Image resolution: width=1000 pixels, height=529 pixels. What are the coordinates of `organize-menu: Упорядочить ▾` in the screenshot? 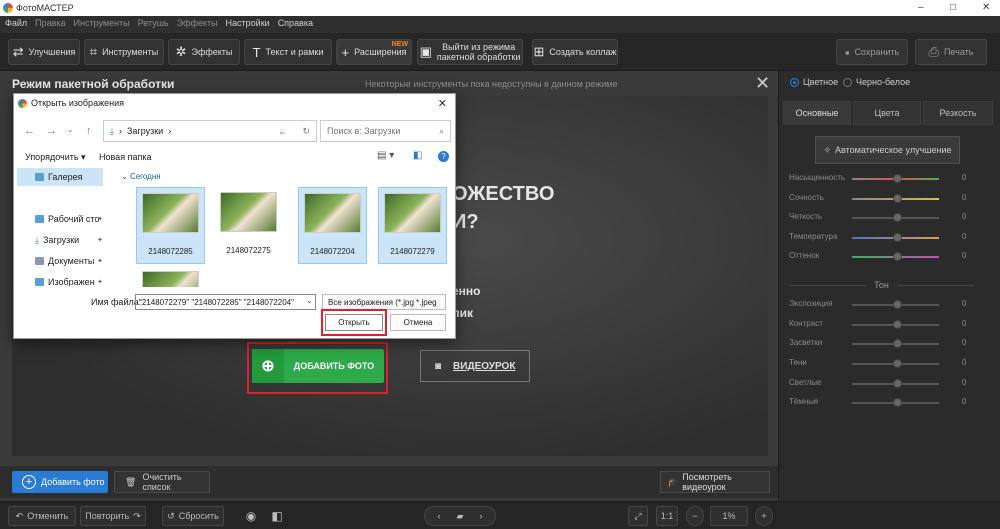 It's located at (55, 157).